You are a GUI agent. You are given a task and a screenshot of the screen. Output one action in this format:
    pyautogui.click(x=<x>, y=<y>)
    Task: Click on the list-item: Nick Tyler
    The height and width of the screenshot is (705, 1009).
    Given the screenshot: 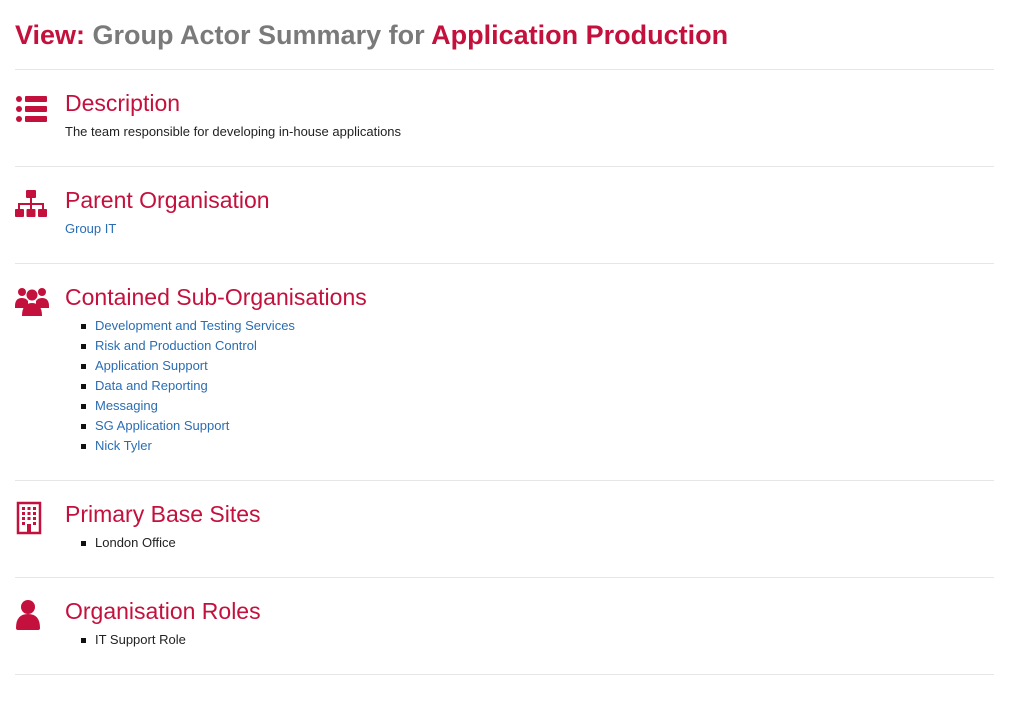 What is the action you would take?
    pyautogui.click(x=537, y=446)
    